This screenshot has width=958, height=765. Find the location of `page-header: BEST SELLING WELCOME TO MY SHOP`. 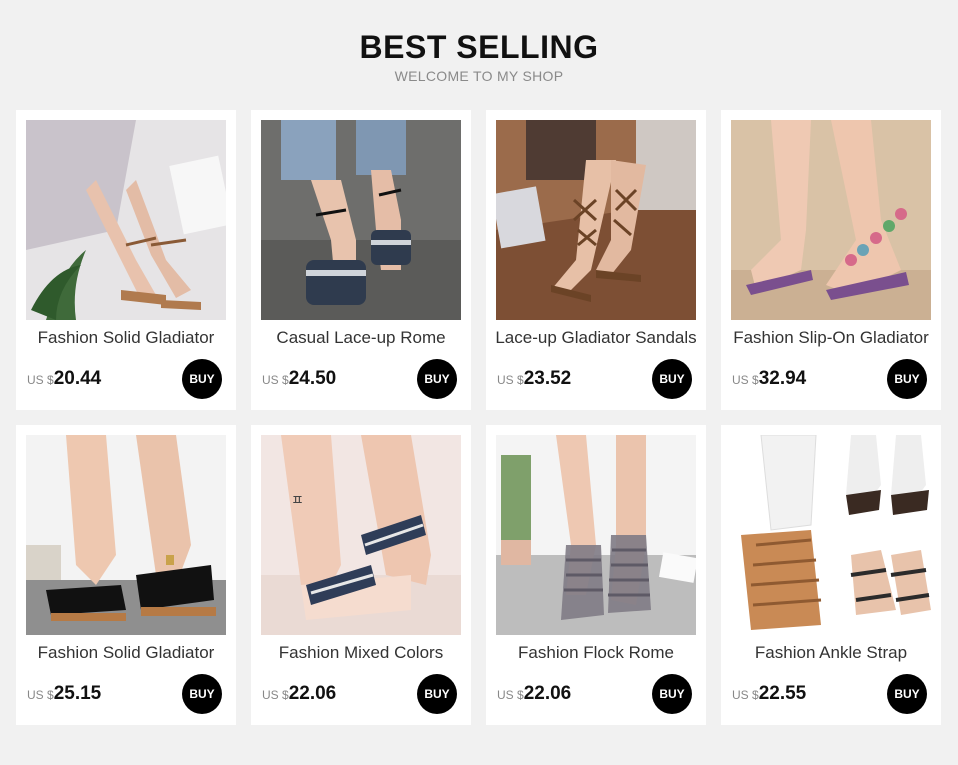

page-header: BEST SELLING WELCOME TO MY SHOP is located at coordinates (479, 42).